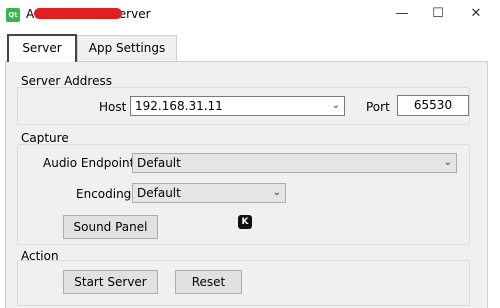 Image resolution: width=500 pixels, height=308 pixels. What do you see at coordinates (89, 163) in the screenshot?
I see `audio-endpoint-label: Audio Endpoint` at bounding box center [89, 163].